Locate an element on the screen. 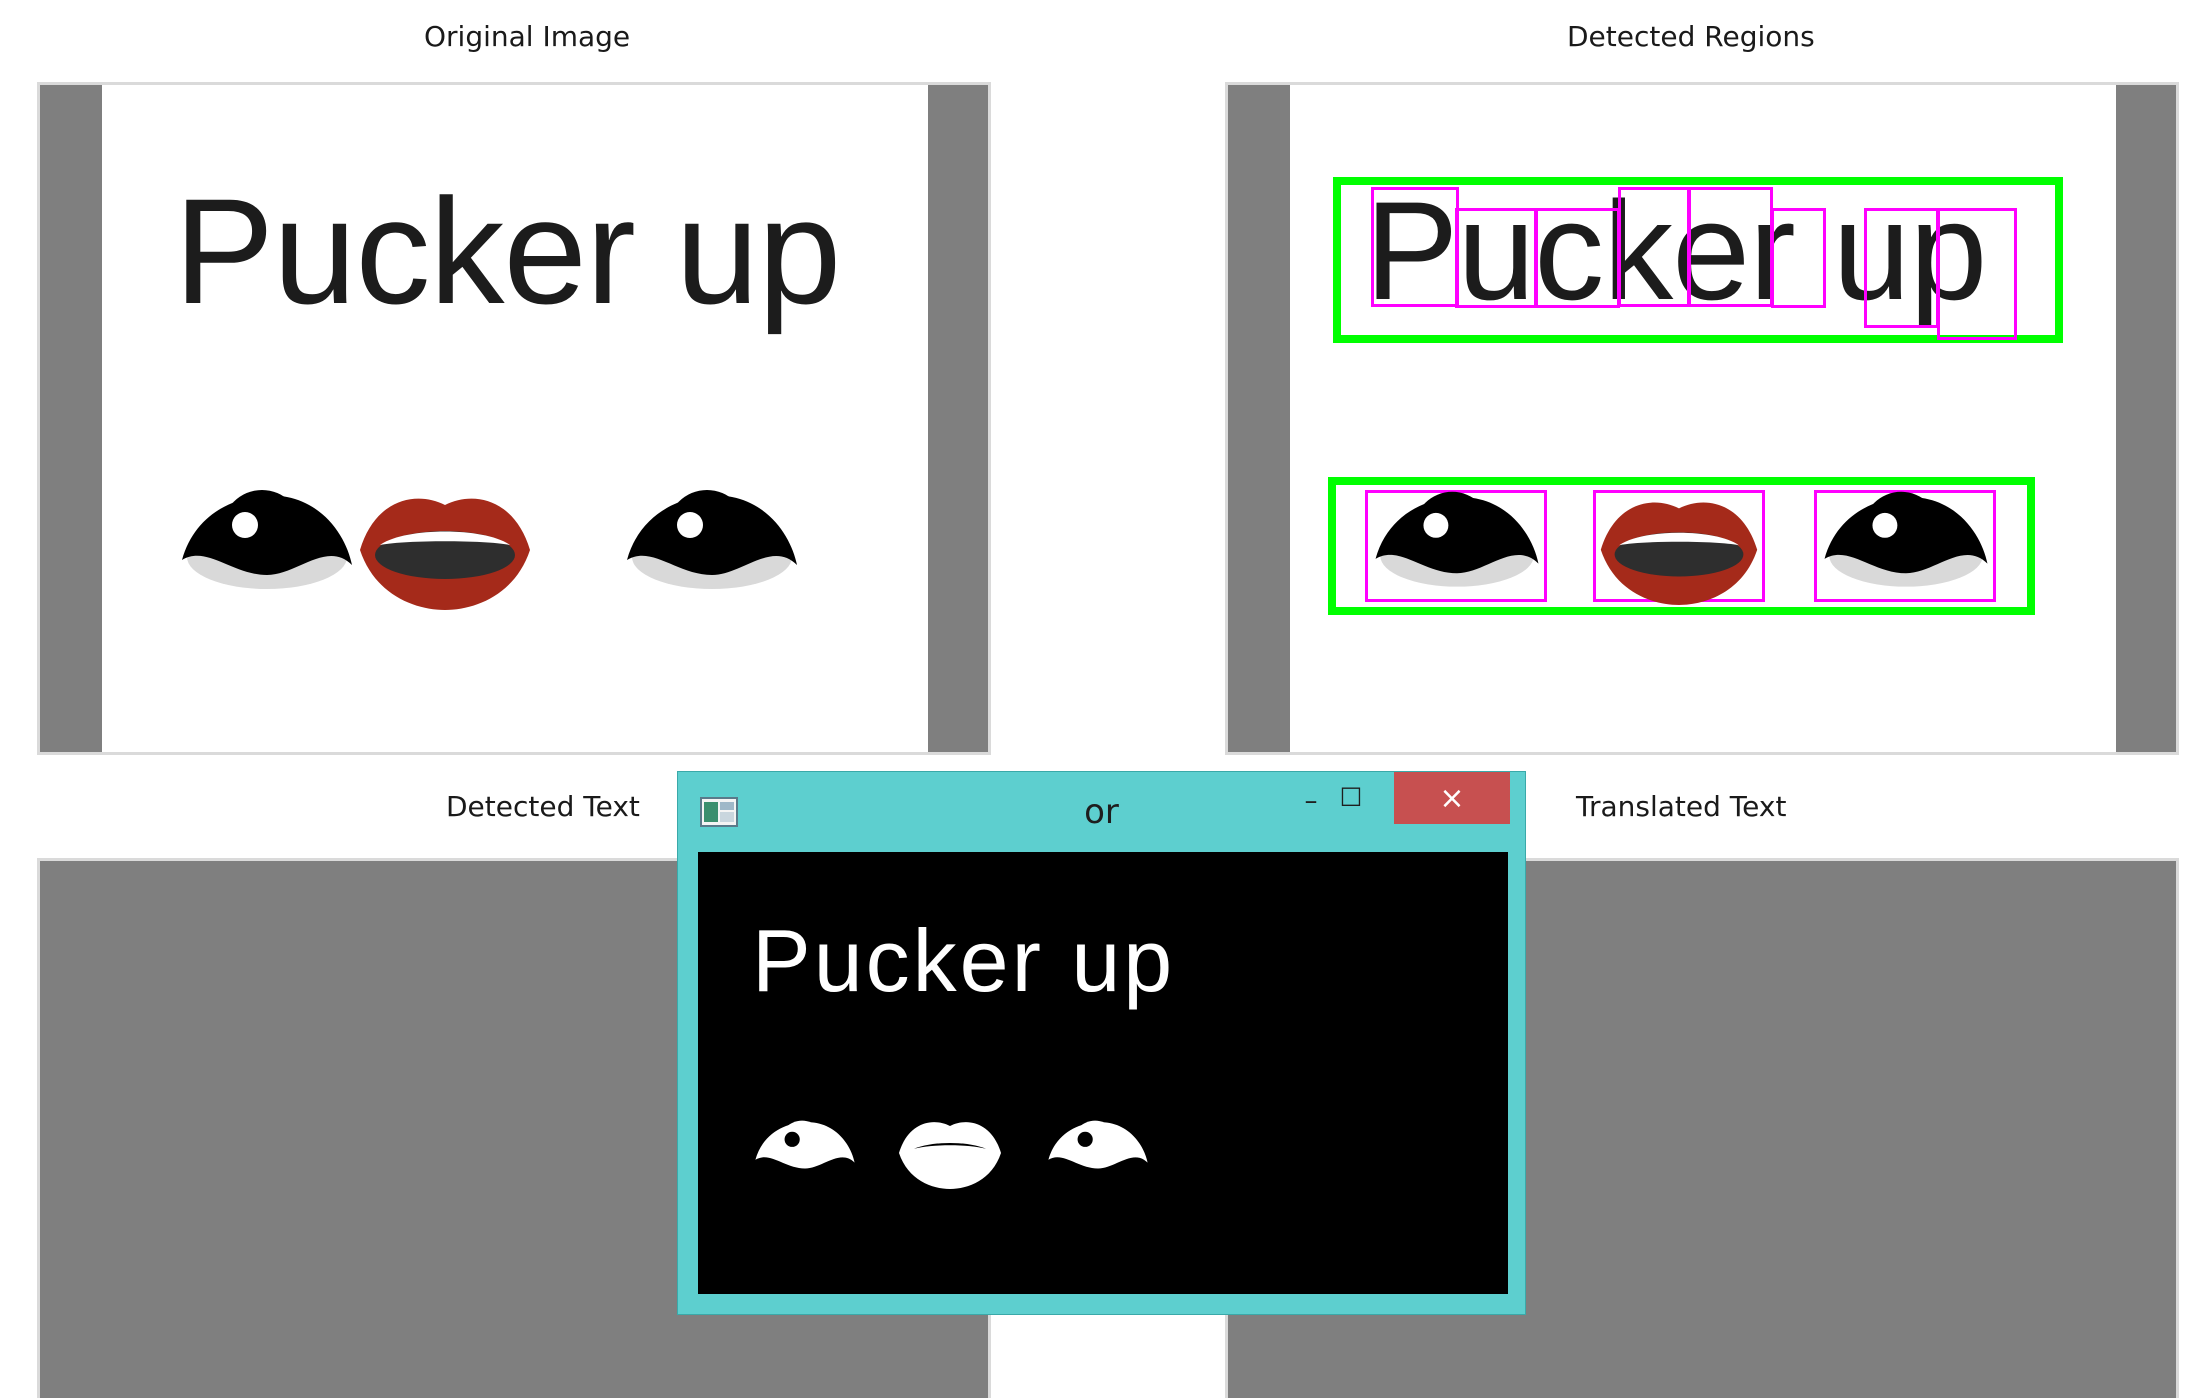  maximize-icon: □ is located at coordinates (1351, 795).